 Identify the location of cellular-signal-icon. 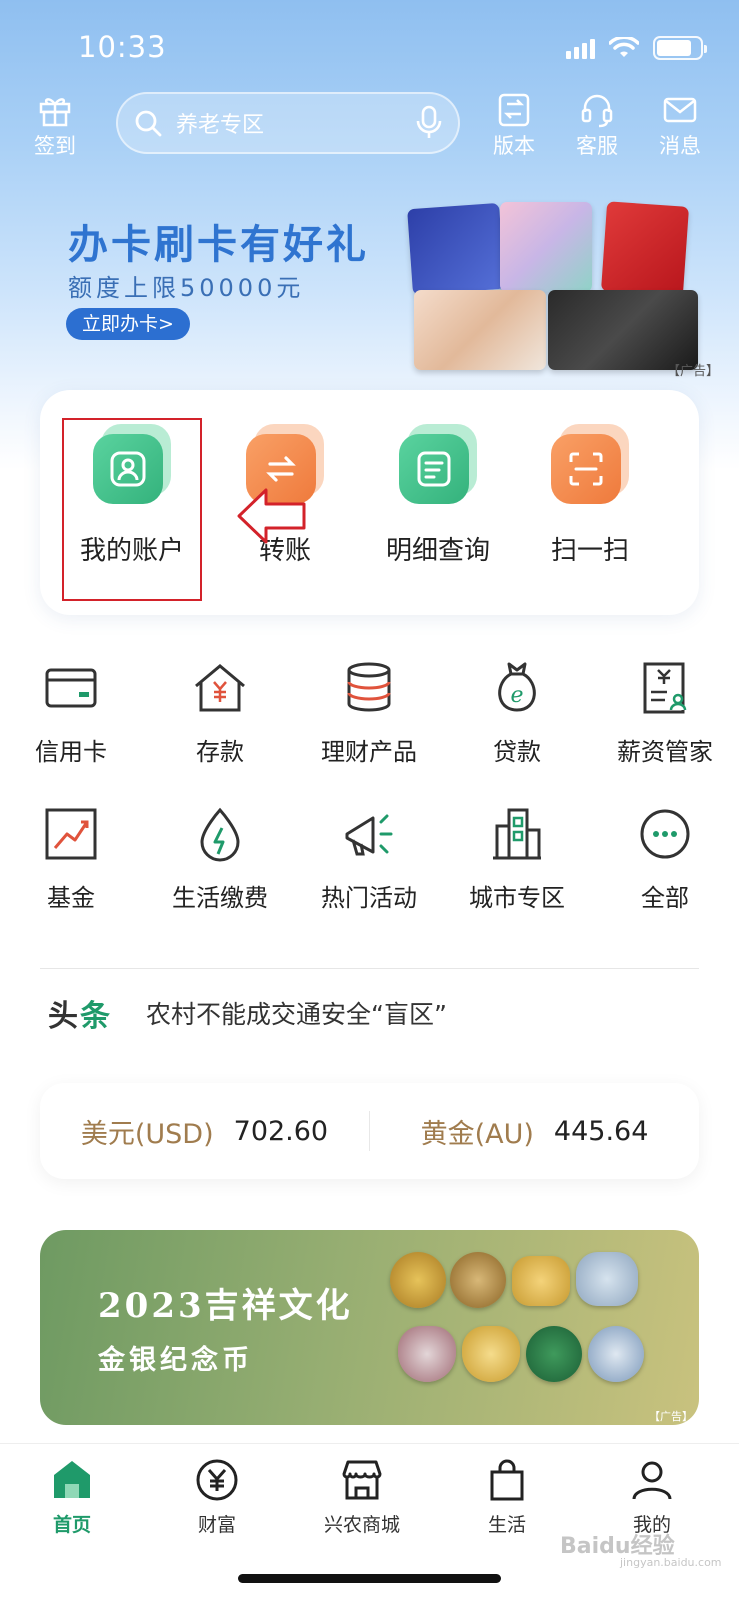
(580, 48).